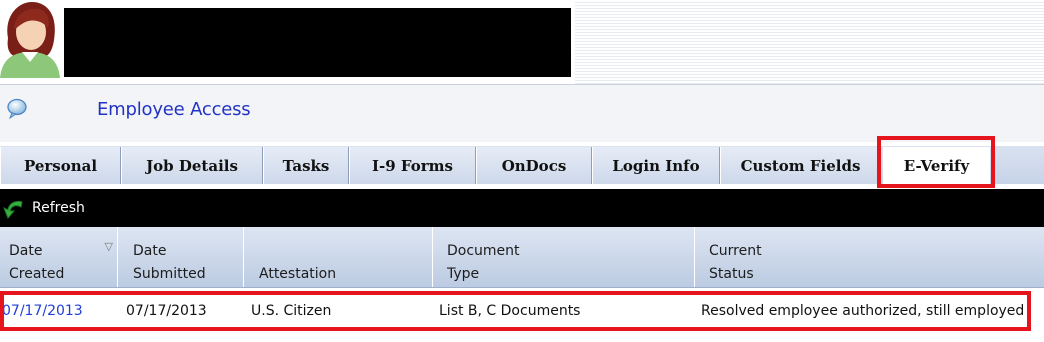  What do you see at coordinates (30, 40) in the screenshot?
I see `user-avatar-icon` at bounding box center [30, 40].